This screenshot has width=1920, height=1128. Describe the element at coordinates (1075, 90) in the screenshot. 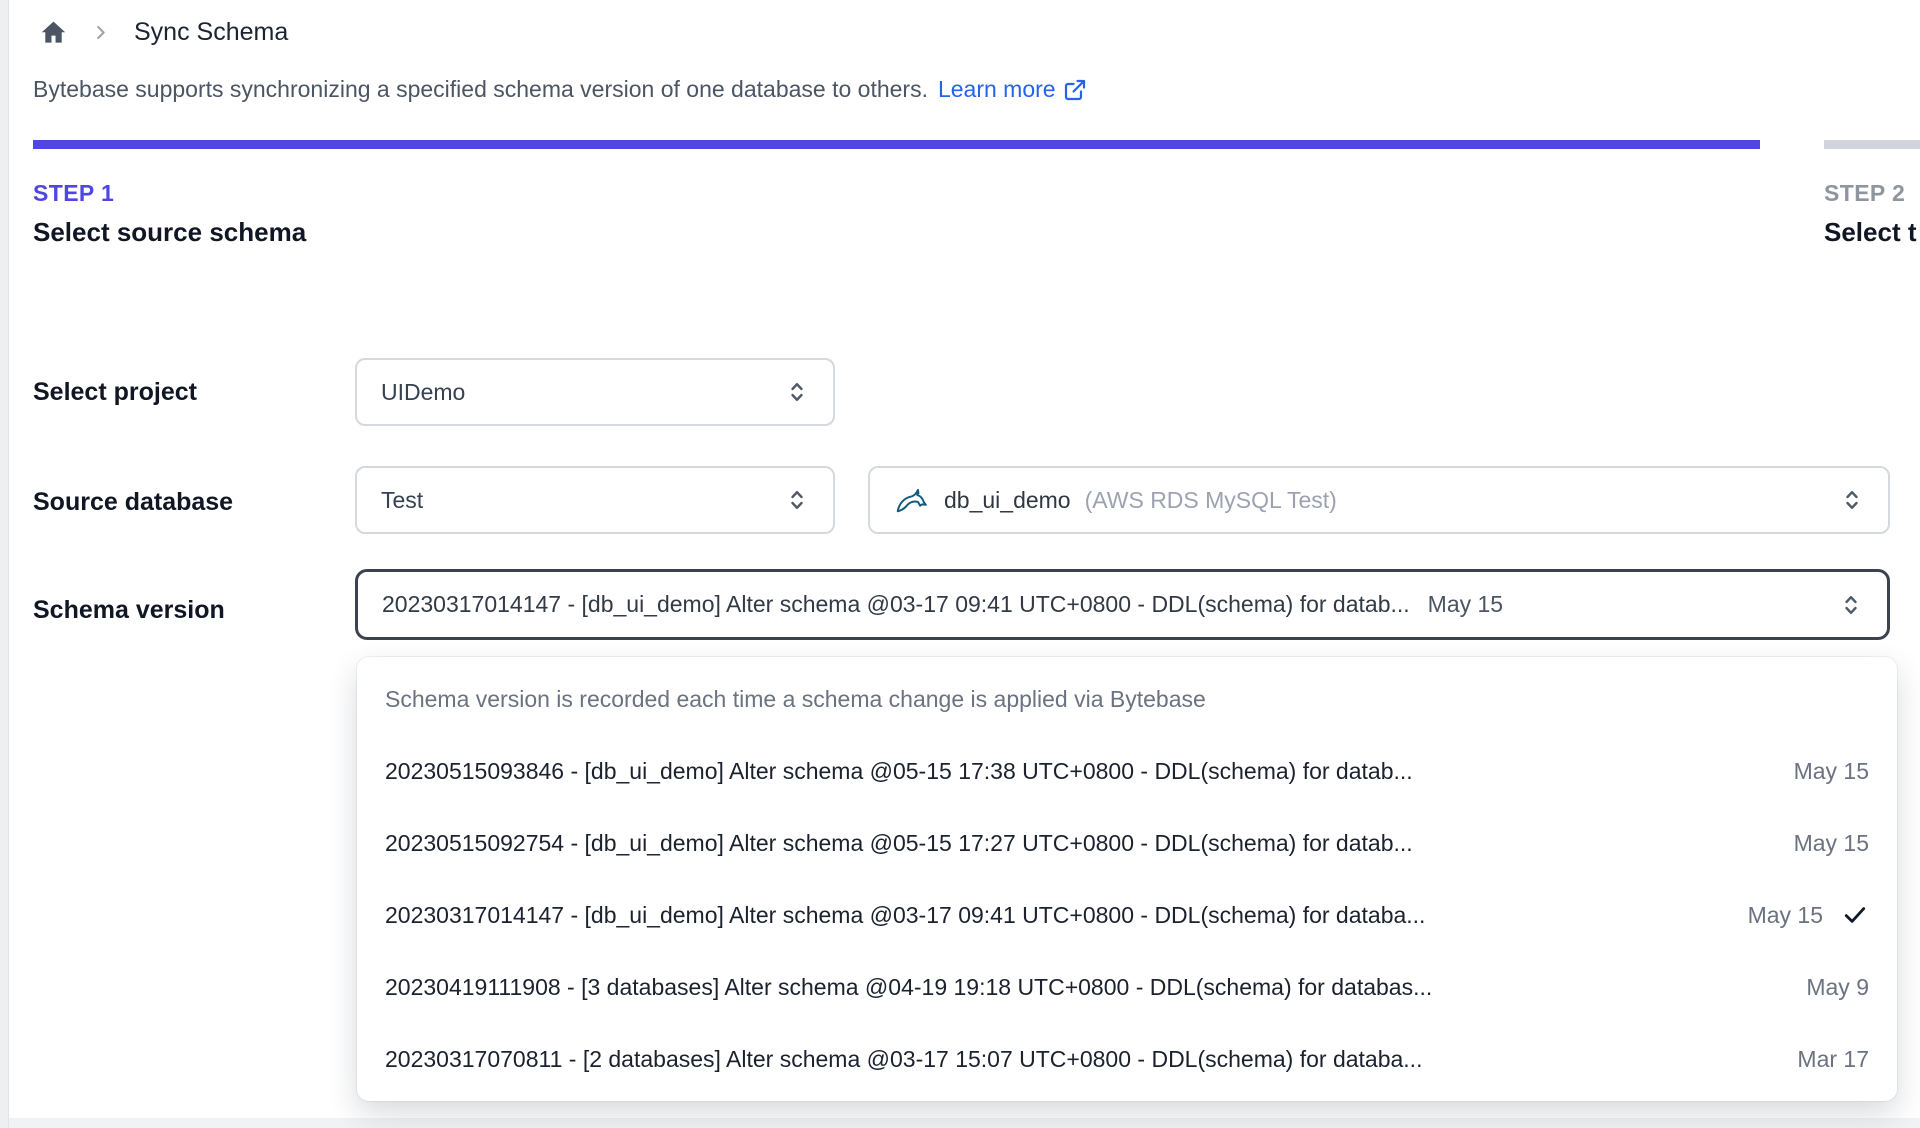

I see `external-link-icon` at that location.